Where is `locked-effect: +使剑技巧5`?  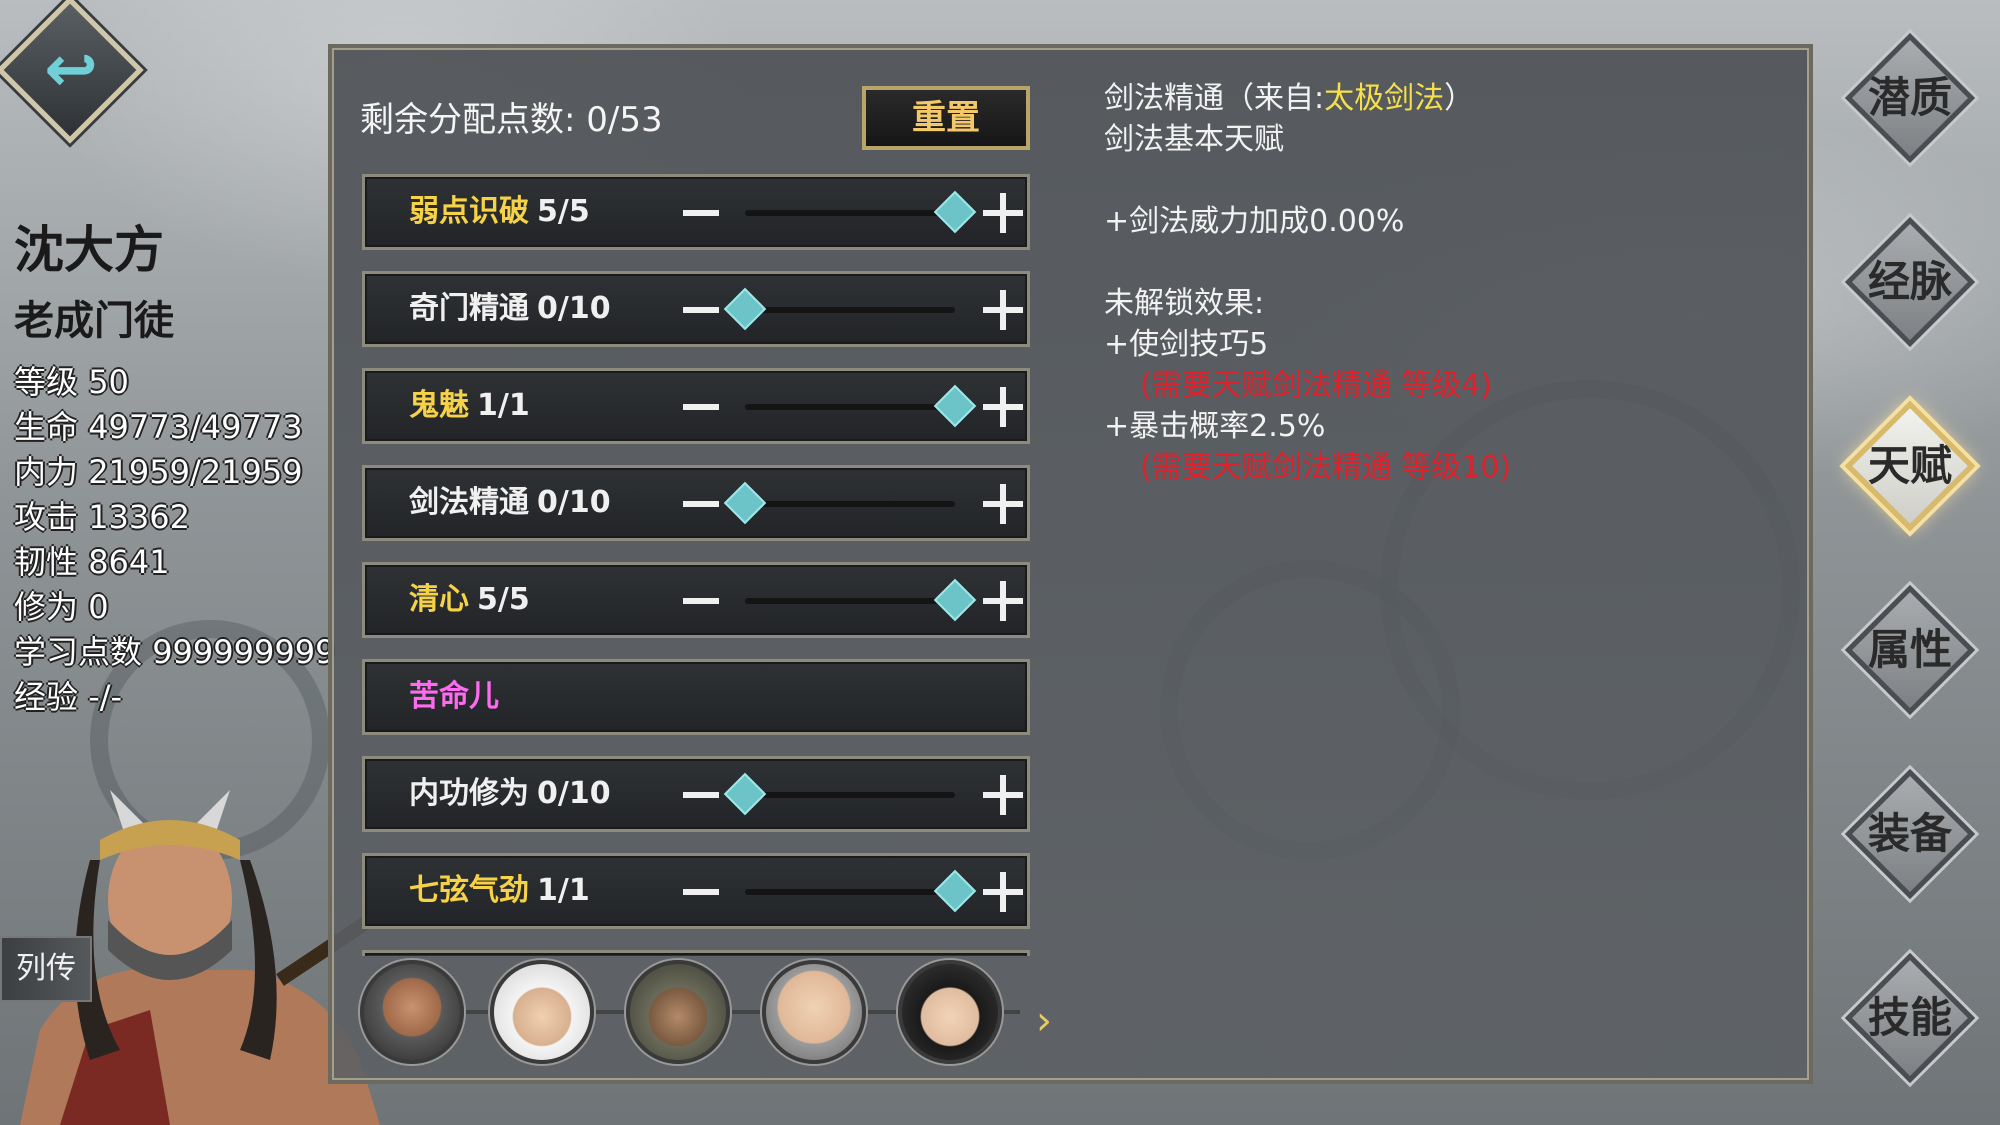
locked-effect: +使剑技巧5 is located at coordinates (1186, 344).